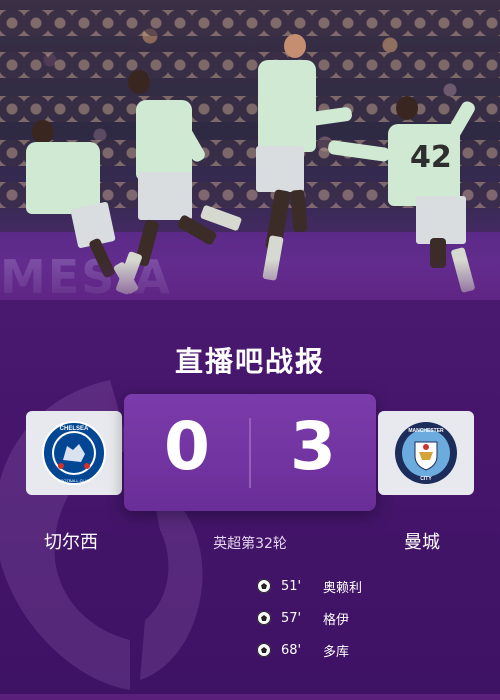 The height and width of the screenshot is (700, 500). I want to click on away-crest-text: MANCHESTER, so click(426, 431).